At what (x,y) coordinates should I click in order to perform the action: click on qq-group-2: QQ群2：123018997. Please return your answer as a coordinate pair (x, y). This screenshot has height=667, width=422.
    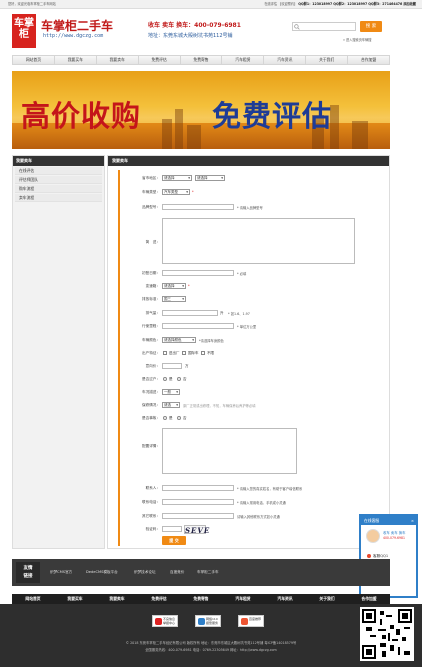
    Looking at the image, I should click on (350, 4).